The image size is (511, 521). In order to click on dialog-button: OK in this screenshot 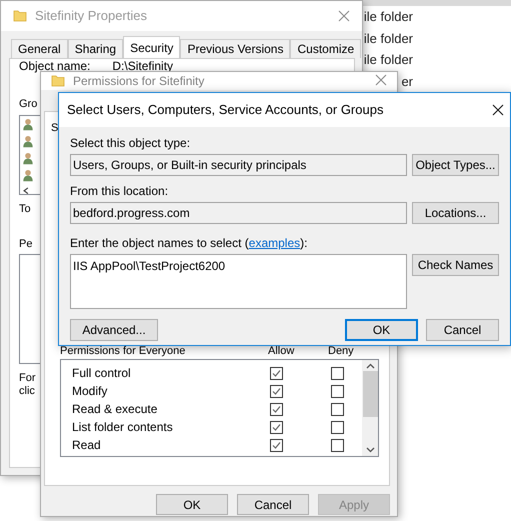, I will do `click(192, 504)`.